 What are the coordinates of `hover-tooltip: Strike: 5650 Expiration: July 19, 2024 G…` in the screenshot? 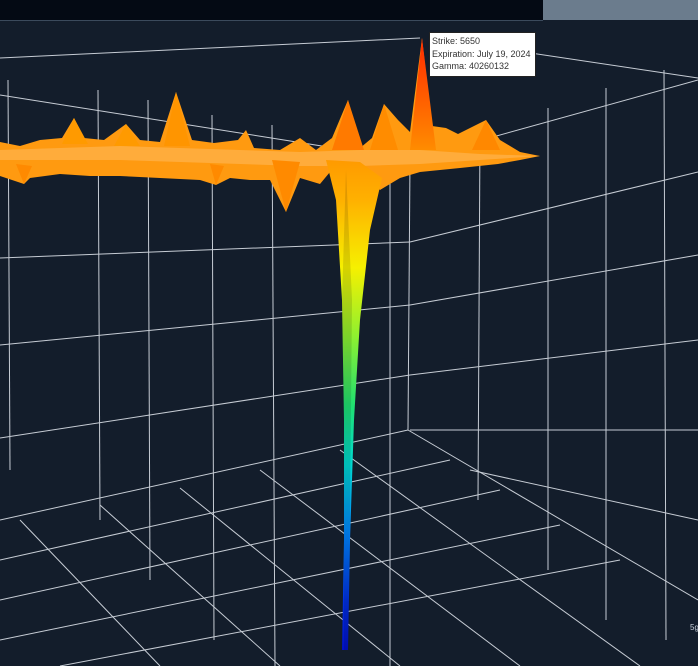 It's located at (482, 54).